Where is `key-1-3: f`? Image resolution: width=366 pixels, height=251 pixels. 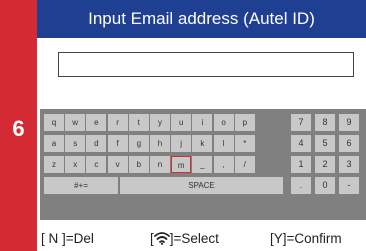
key-1-3: f is located at coordinates (117, 143).